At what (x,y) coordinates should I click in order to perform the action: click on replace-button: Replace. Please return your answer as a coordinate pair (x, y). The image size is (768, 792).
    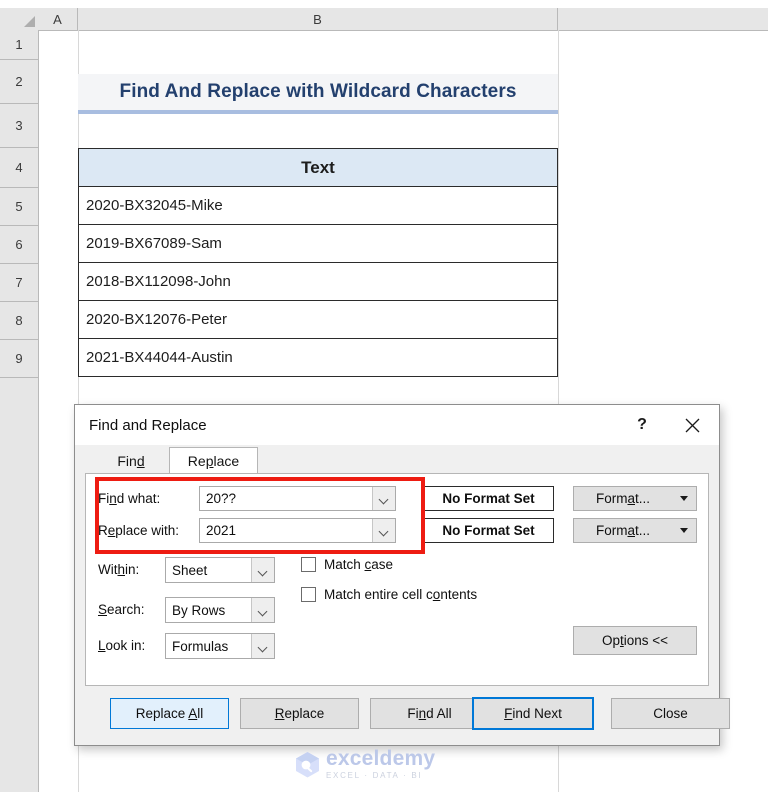
    Looking at the image, I should click on (299, 713).